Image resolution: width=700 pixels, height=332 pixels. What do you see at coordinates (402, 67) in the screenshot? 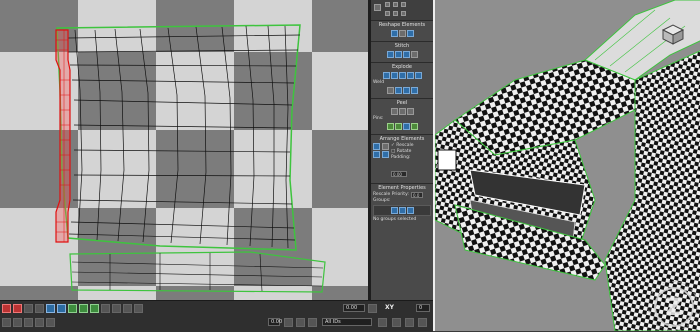
I see `explode-title: Explode` at bounding box center [402, 67].